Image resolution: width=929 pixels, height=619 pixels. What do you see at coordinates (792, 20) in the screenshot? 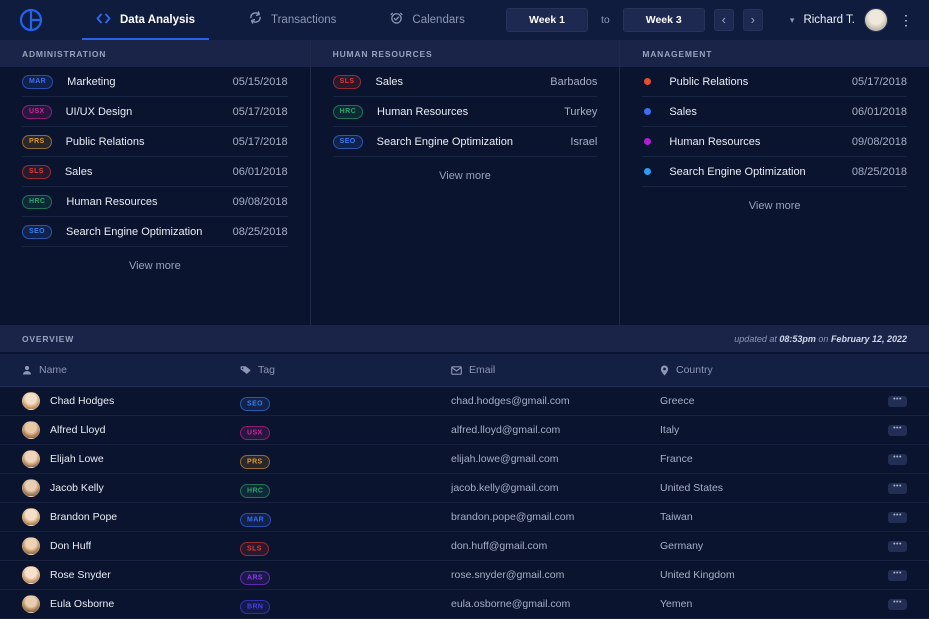
I see `caret-down-icon: ▾` at bounding box center [792, 20].